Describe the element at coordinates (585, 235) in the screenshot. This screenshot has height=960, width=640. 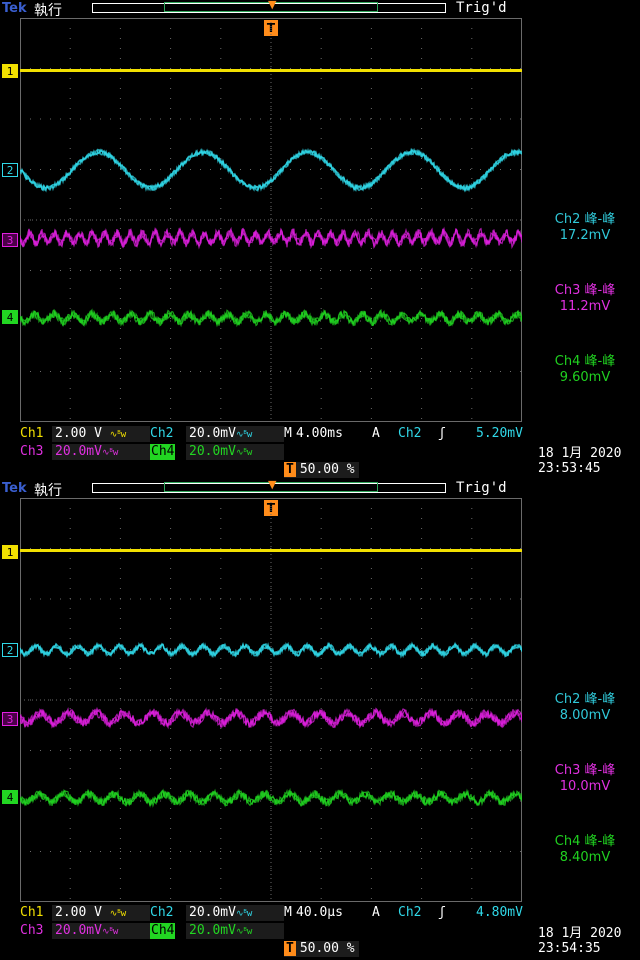
I see `measurement-value: 17.2mV` at that location.